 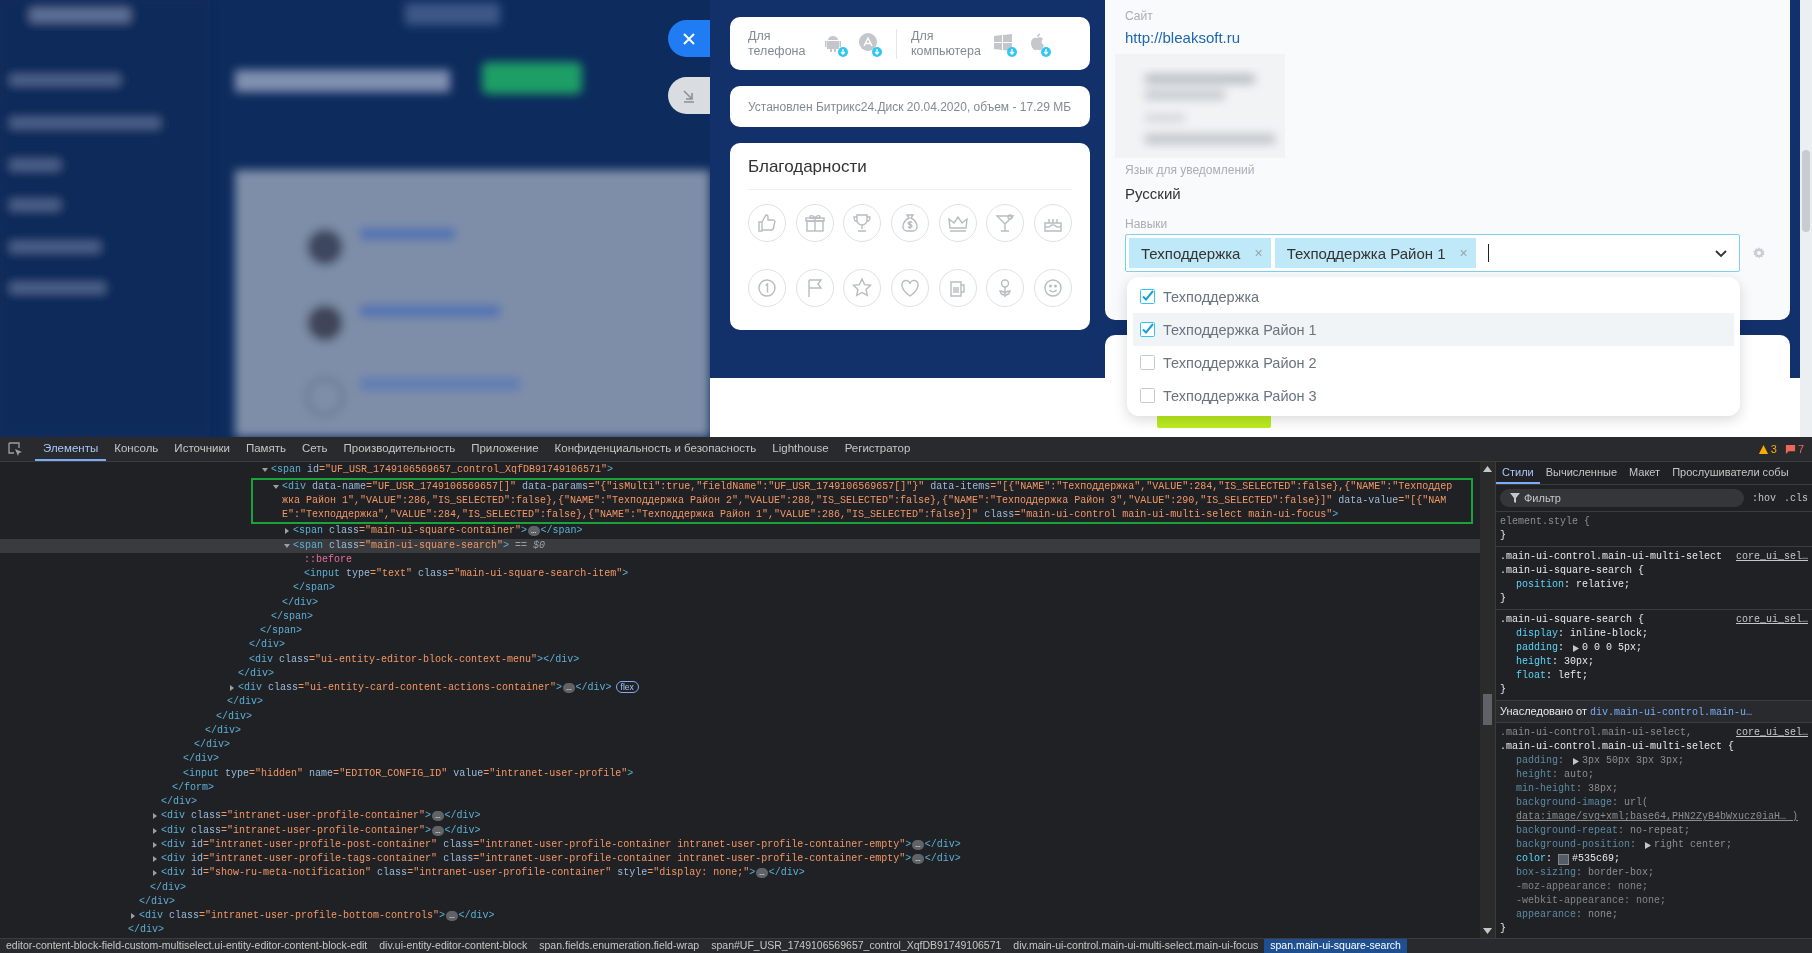 What do you see at coordinates (856, 946) in the screenshot?
I see `breadcrumb: span#UF_USR_1749106569657_control_XqfDB91749106571` at bounding box center [856, 946].